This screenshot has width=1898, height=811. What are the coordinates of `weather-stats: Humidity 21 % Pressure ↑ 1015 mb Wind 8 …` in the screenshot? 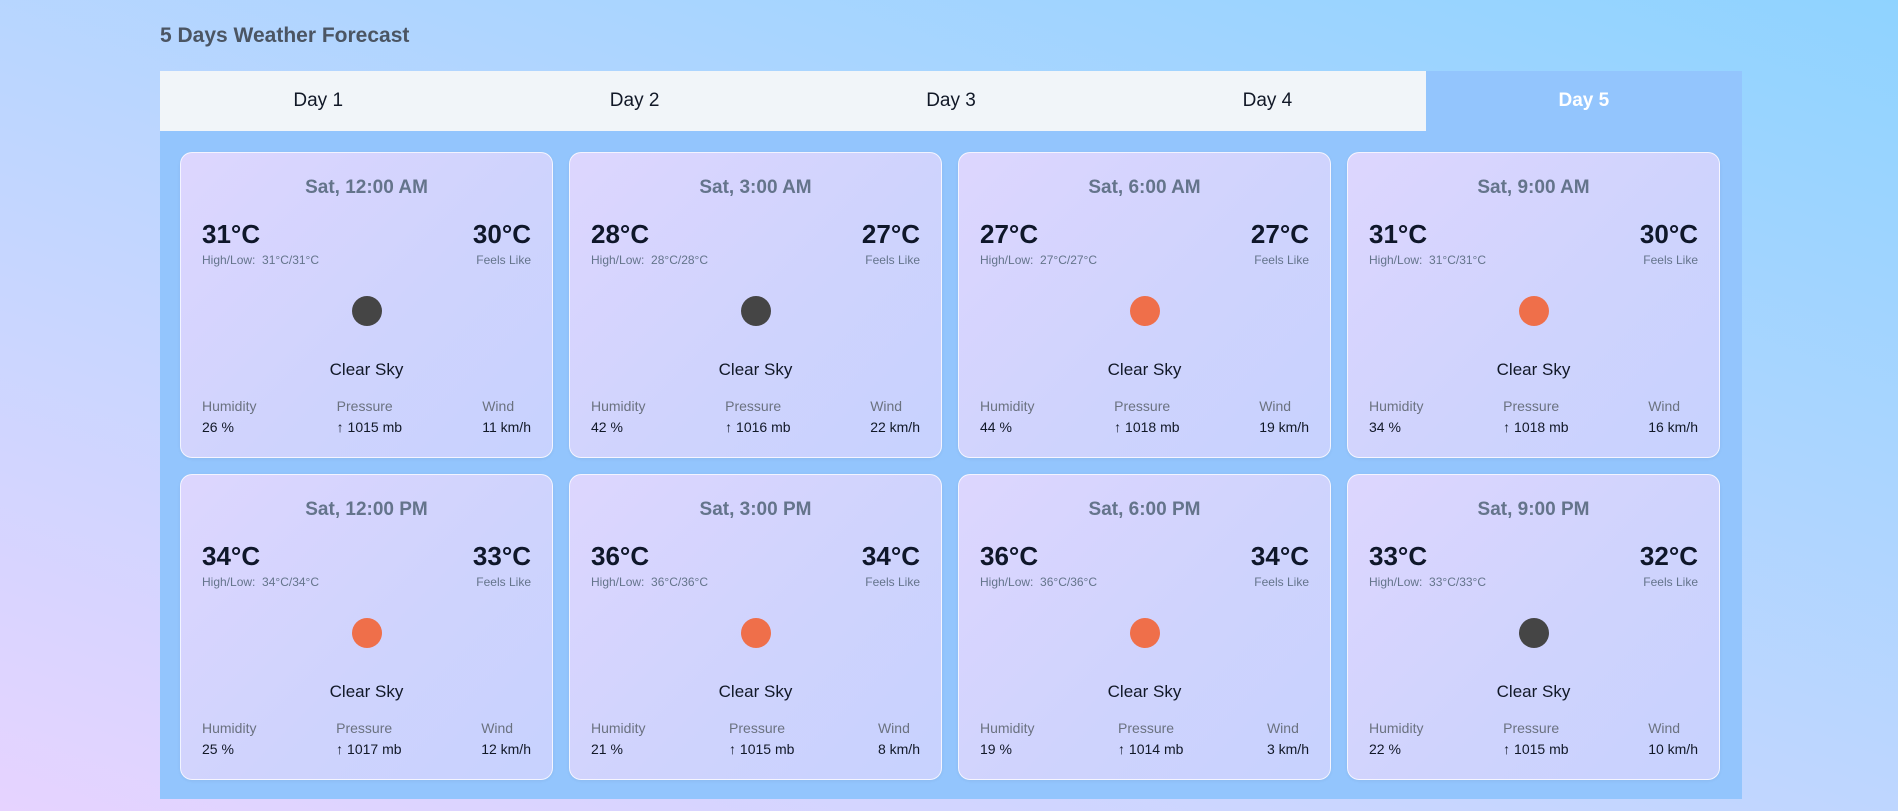 It's located at (755, 738).